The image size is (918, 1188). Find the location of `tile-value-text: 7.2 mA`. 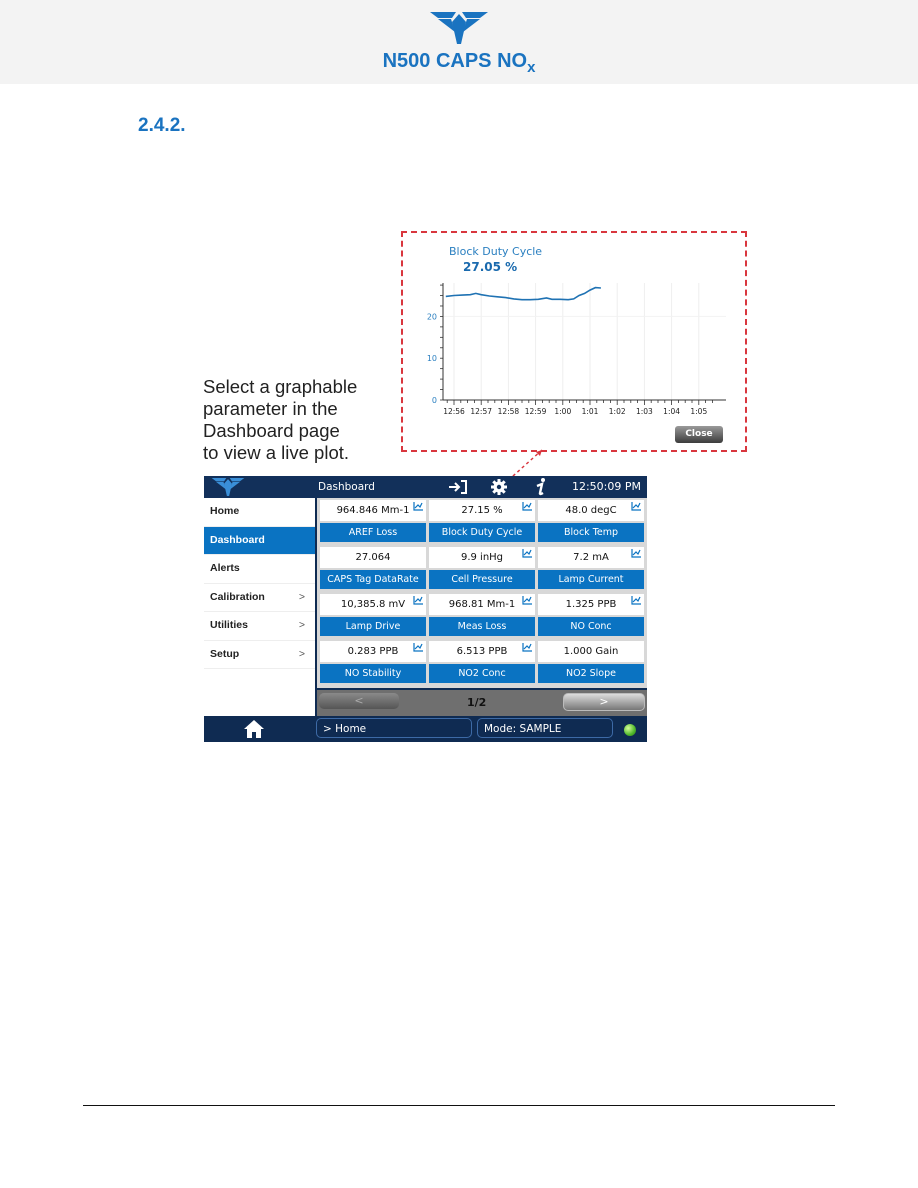

tile-value-text: 7.2 mA is located at coordinates (591, 557).